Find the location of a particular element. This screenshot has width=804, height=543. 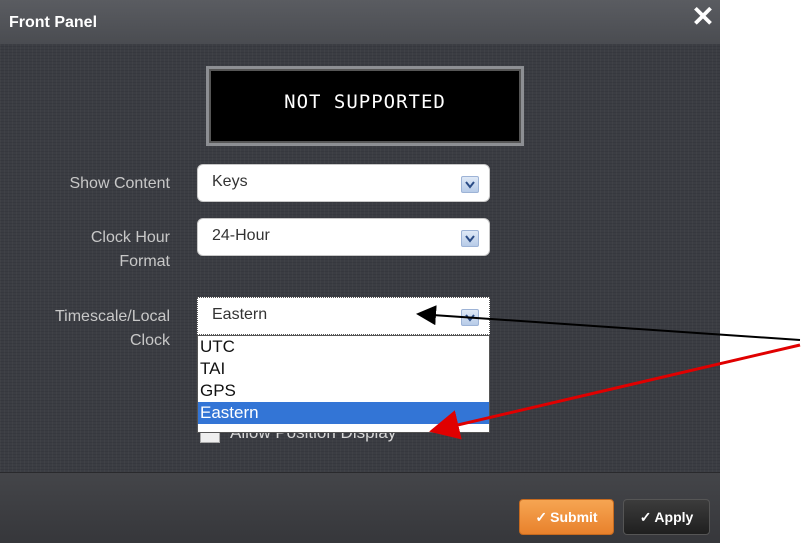

timescale-dropdown-list: UTC TAI GPS Eastern is located at coordinates (343, 384).